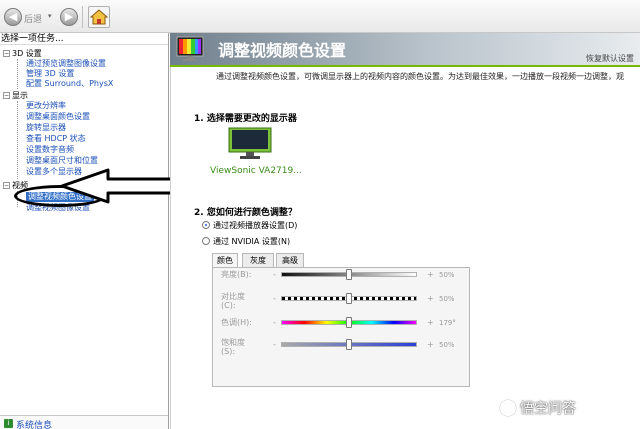  What do you see at coordinates (69, 84) in the screenshot?
I see `tree-item-surround-physx: 配置 Surround、PhysX` at bounding box center [69, 84].